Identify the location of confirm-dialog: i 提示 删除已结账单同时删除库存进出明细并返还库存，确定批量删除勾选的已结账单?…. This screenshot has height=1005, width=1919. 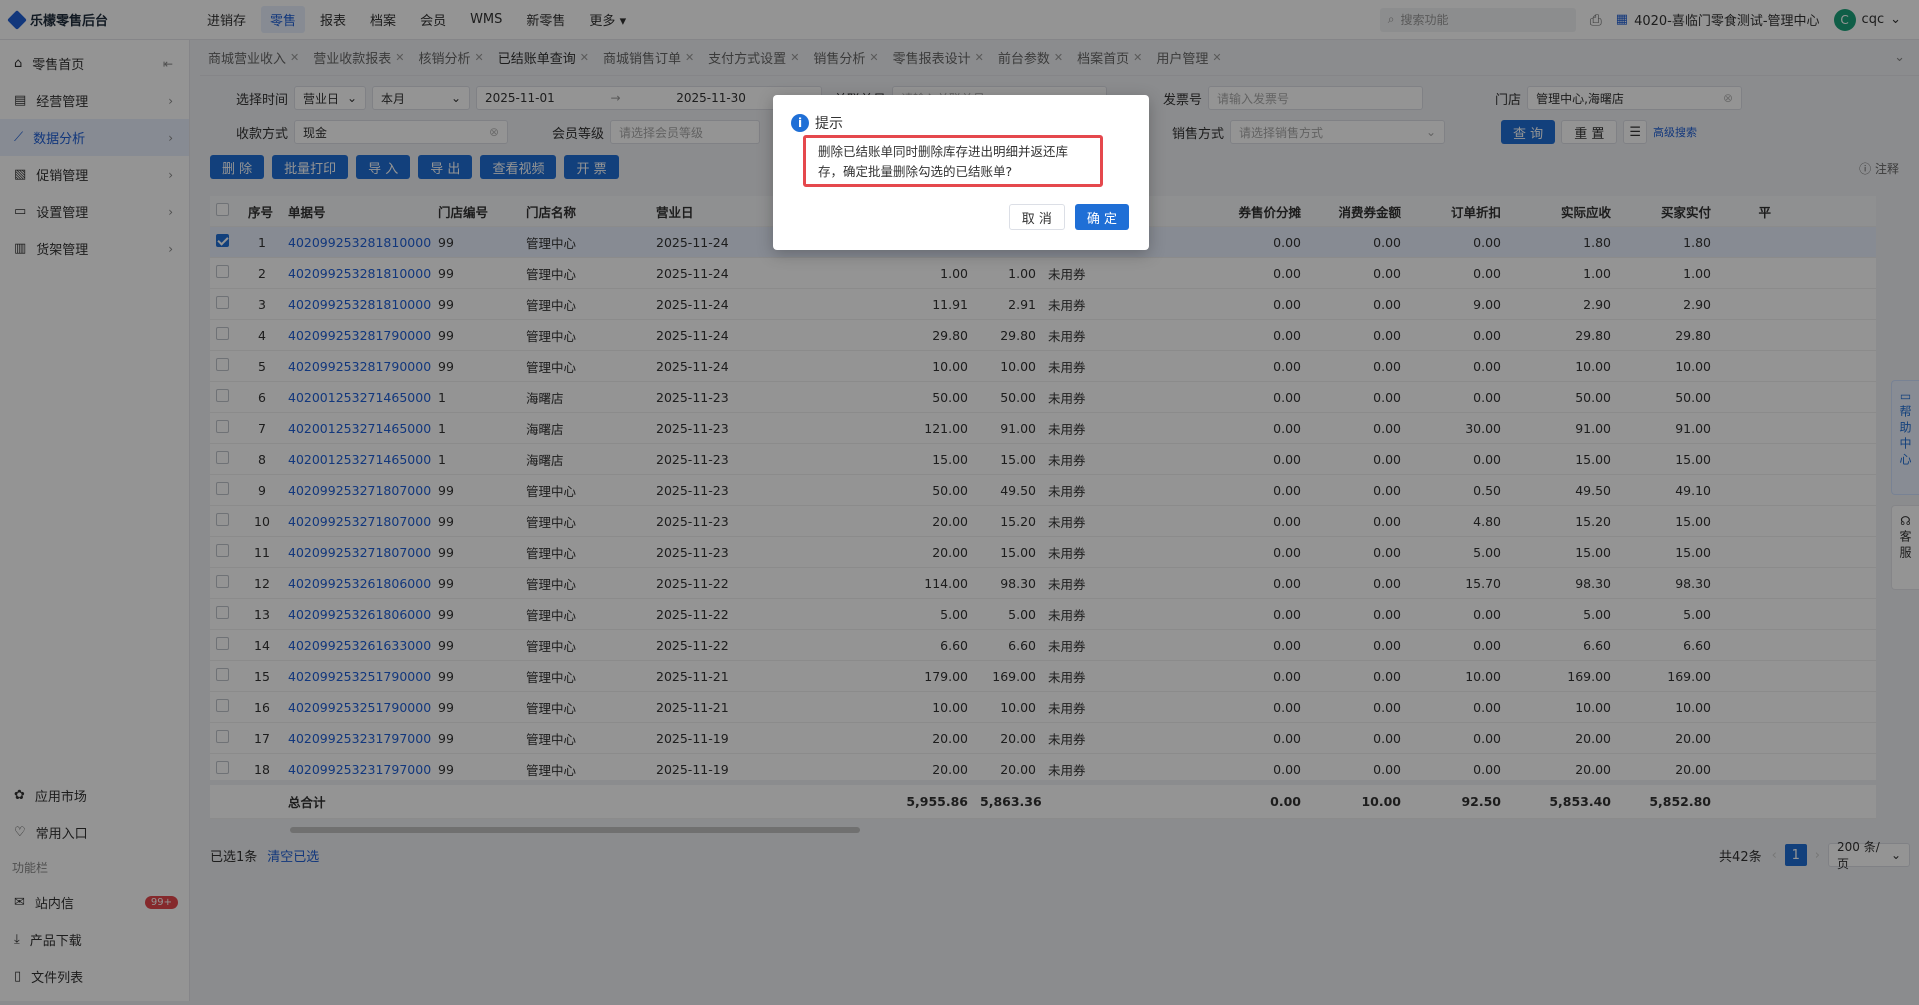
(961, 172).